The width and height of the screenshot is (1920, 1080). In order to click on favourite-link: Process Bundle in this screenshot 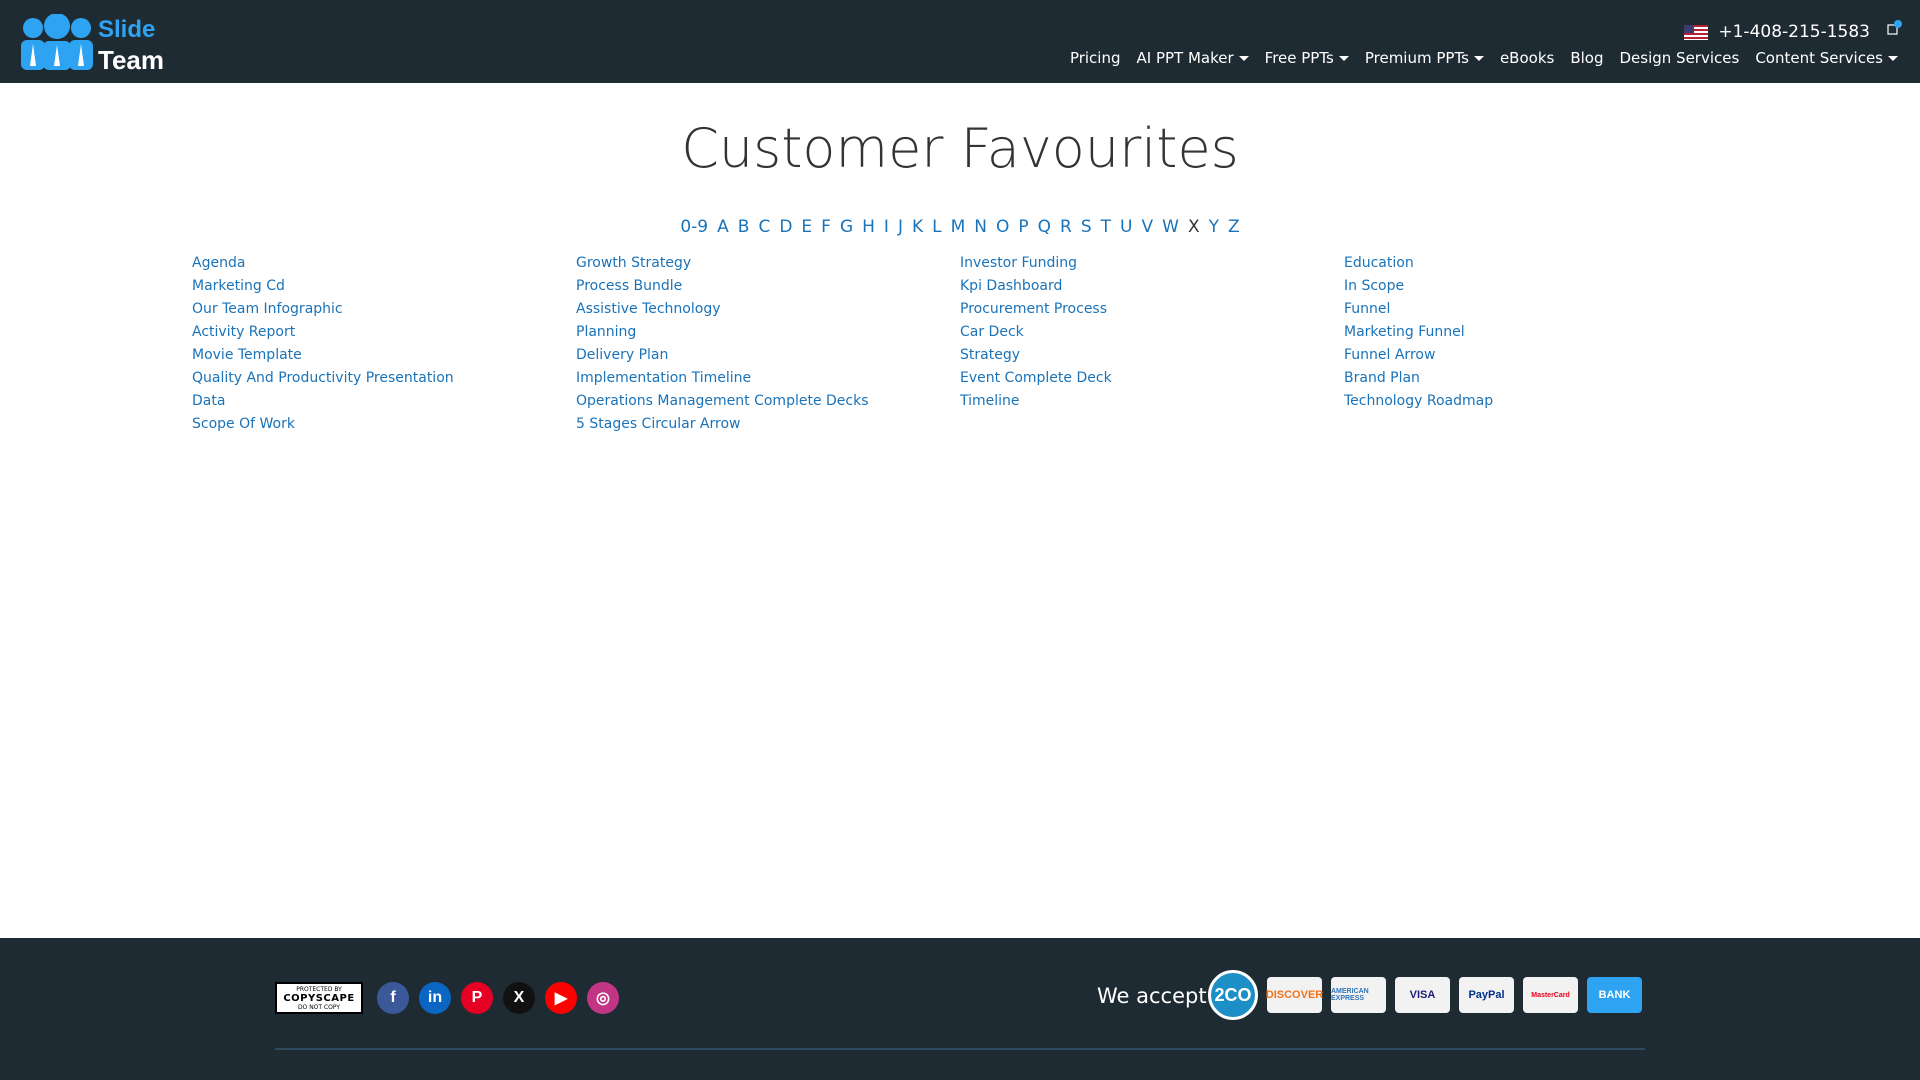, I will do `click(768, 286)`.